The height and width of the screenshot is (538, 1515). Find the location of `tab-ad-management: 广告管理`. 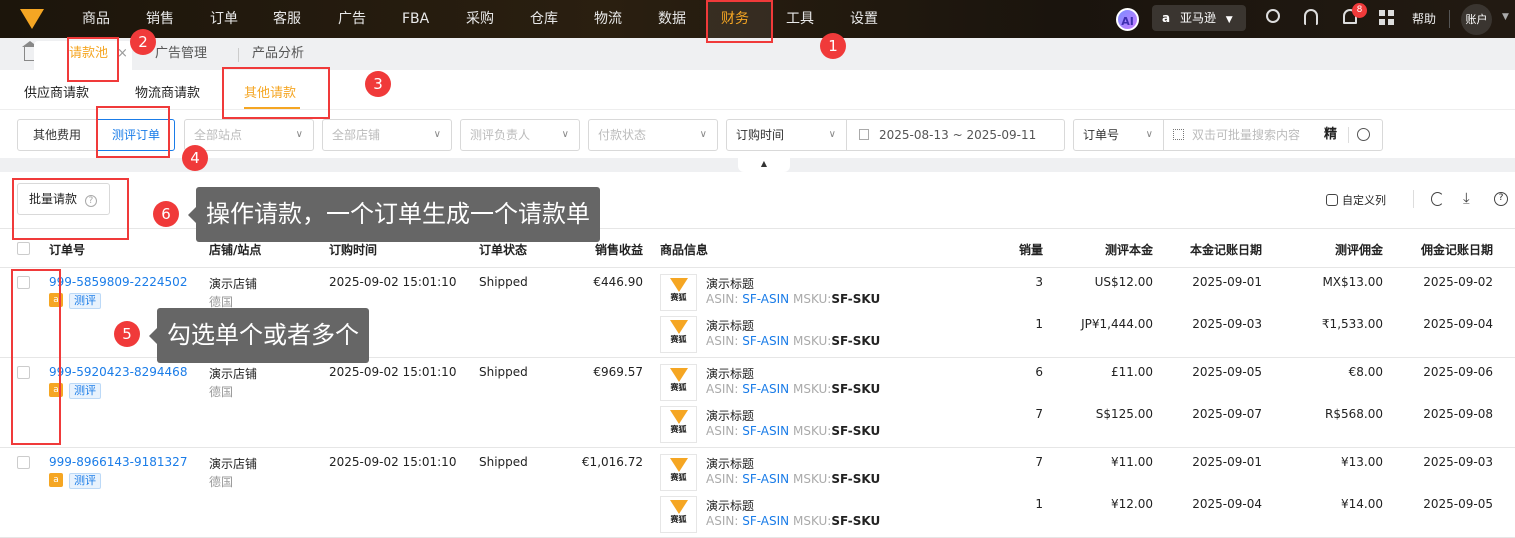

tab-ad-management: 广告管理 is located at coordinates (181, 54).